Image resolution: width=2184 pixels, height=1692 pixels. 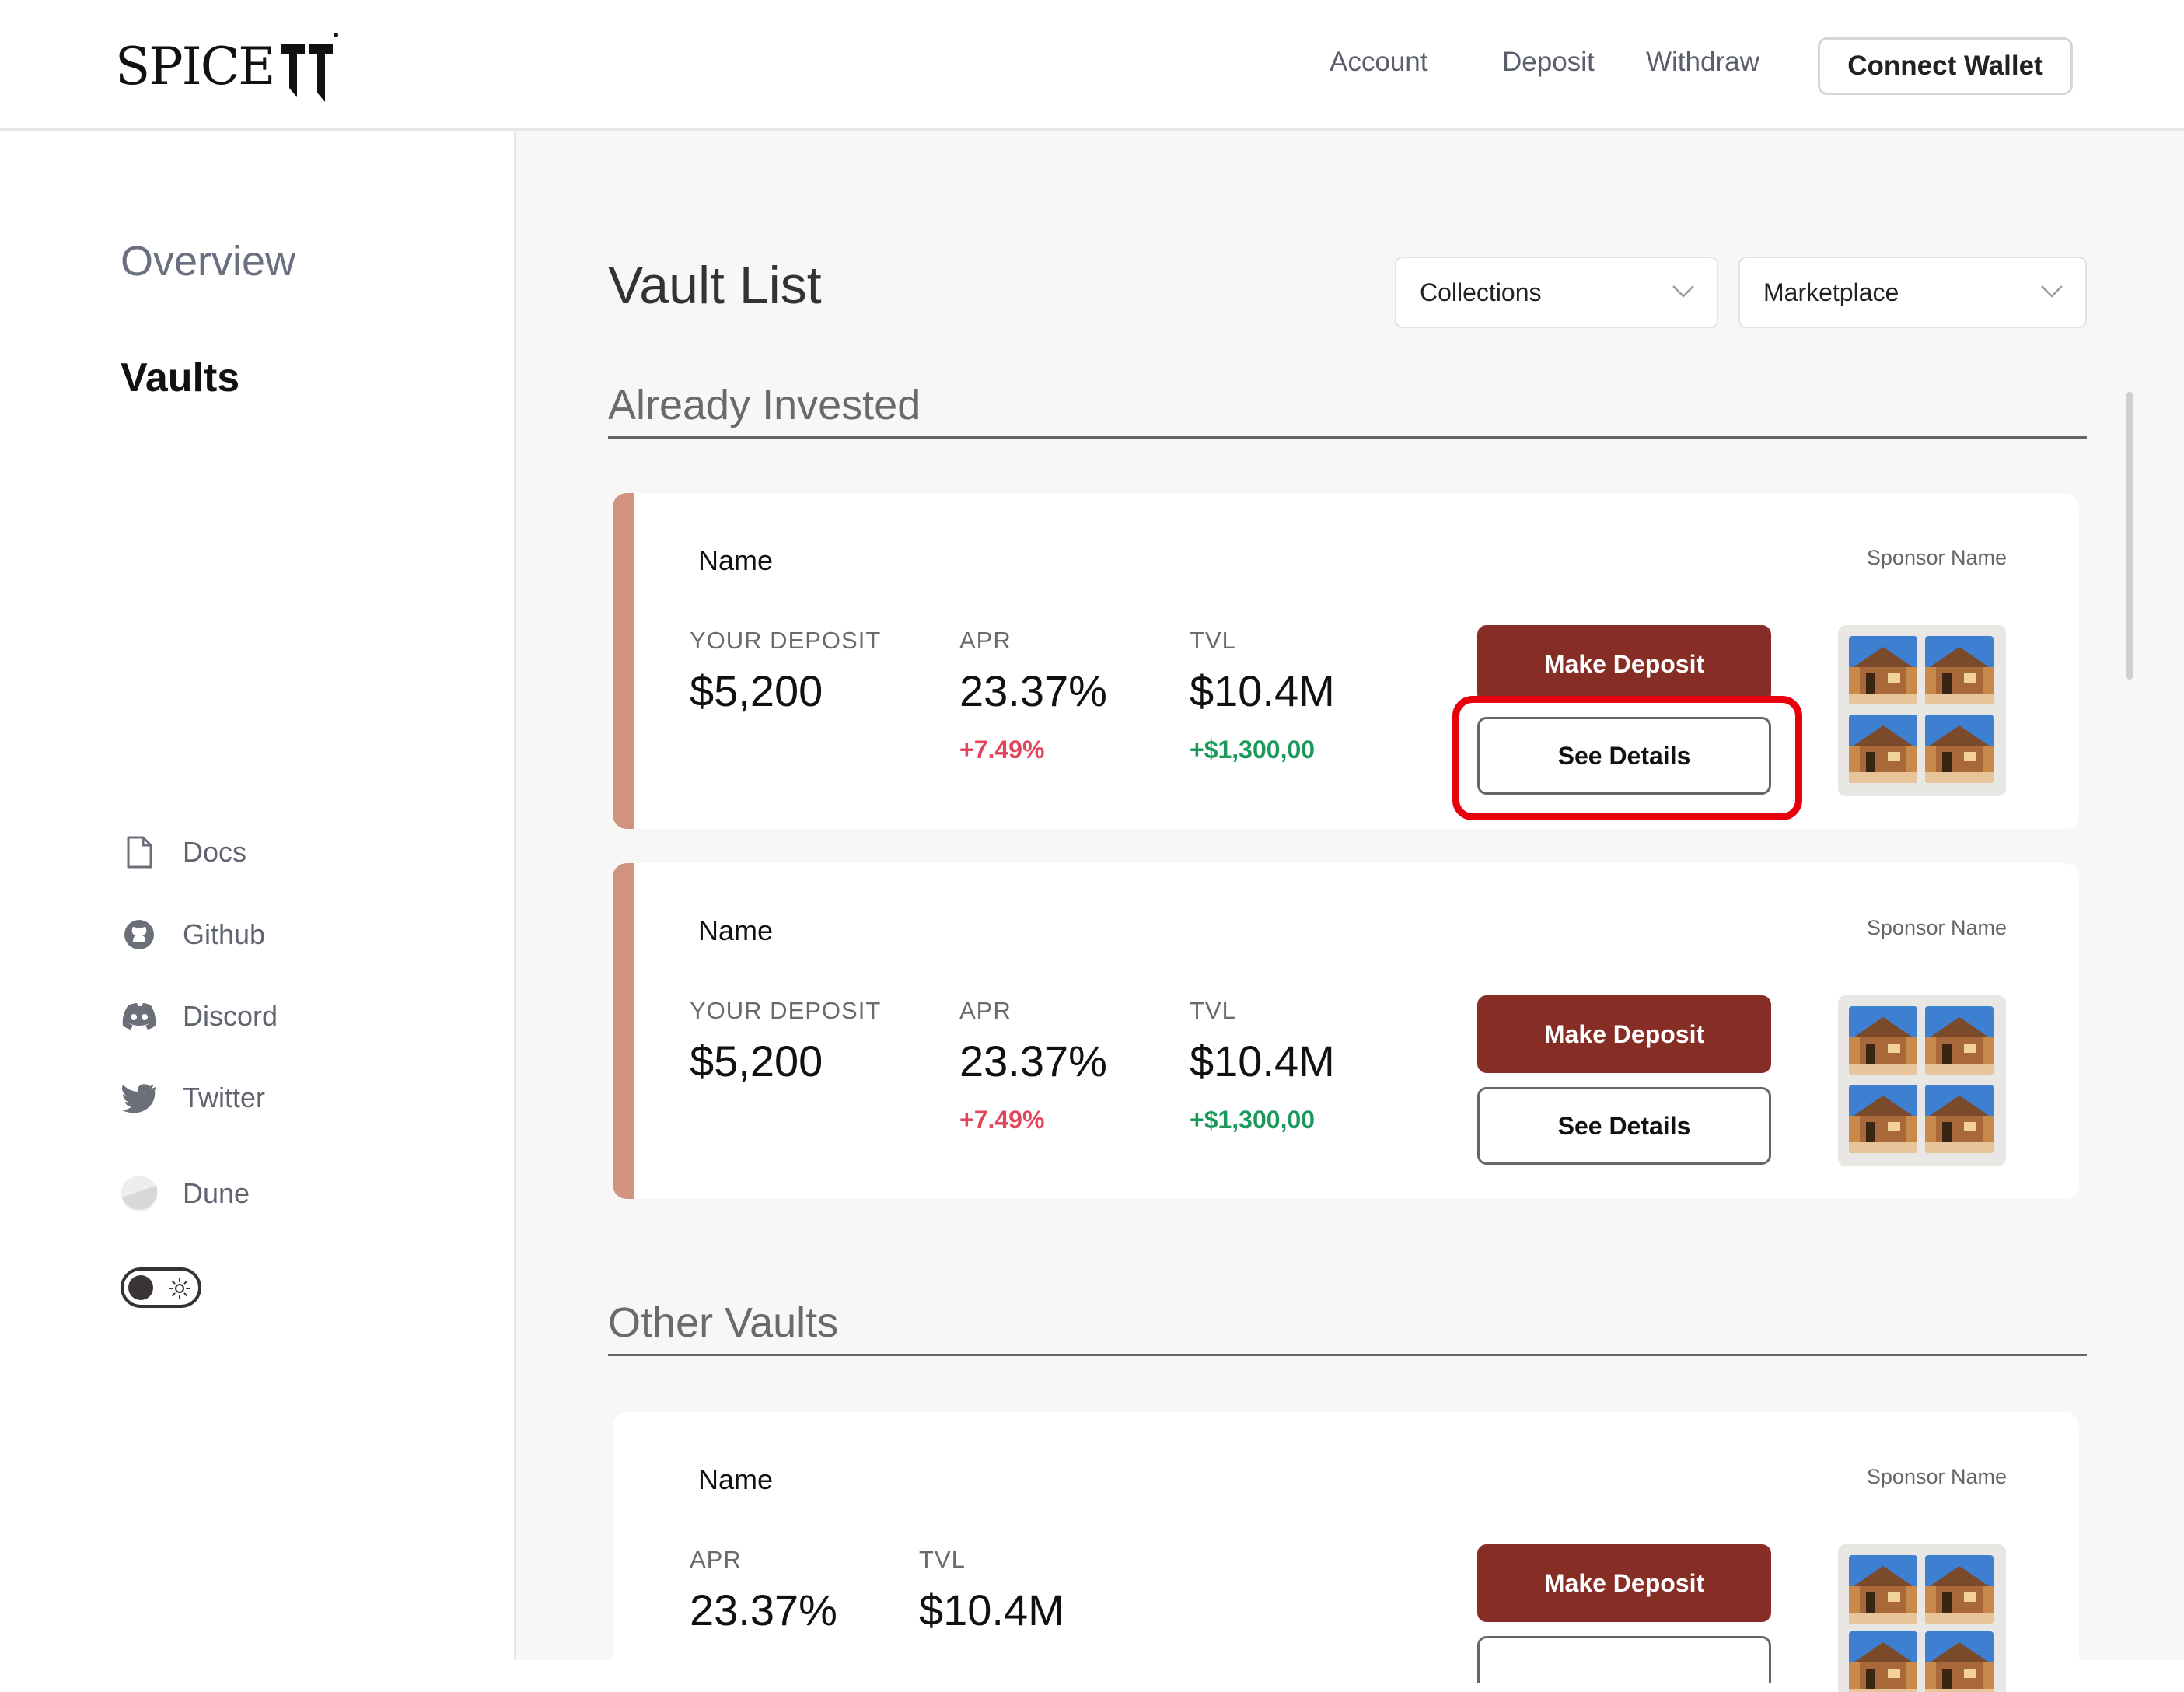 I want to click on see-details-button: See Details, so click(x=1624, y=1126).